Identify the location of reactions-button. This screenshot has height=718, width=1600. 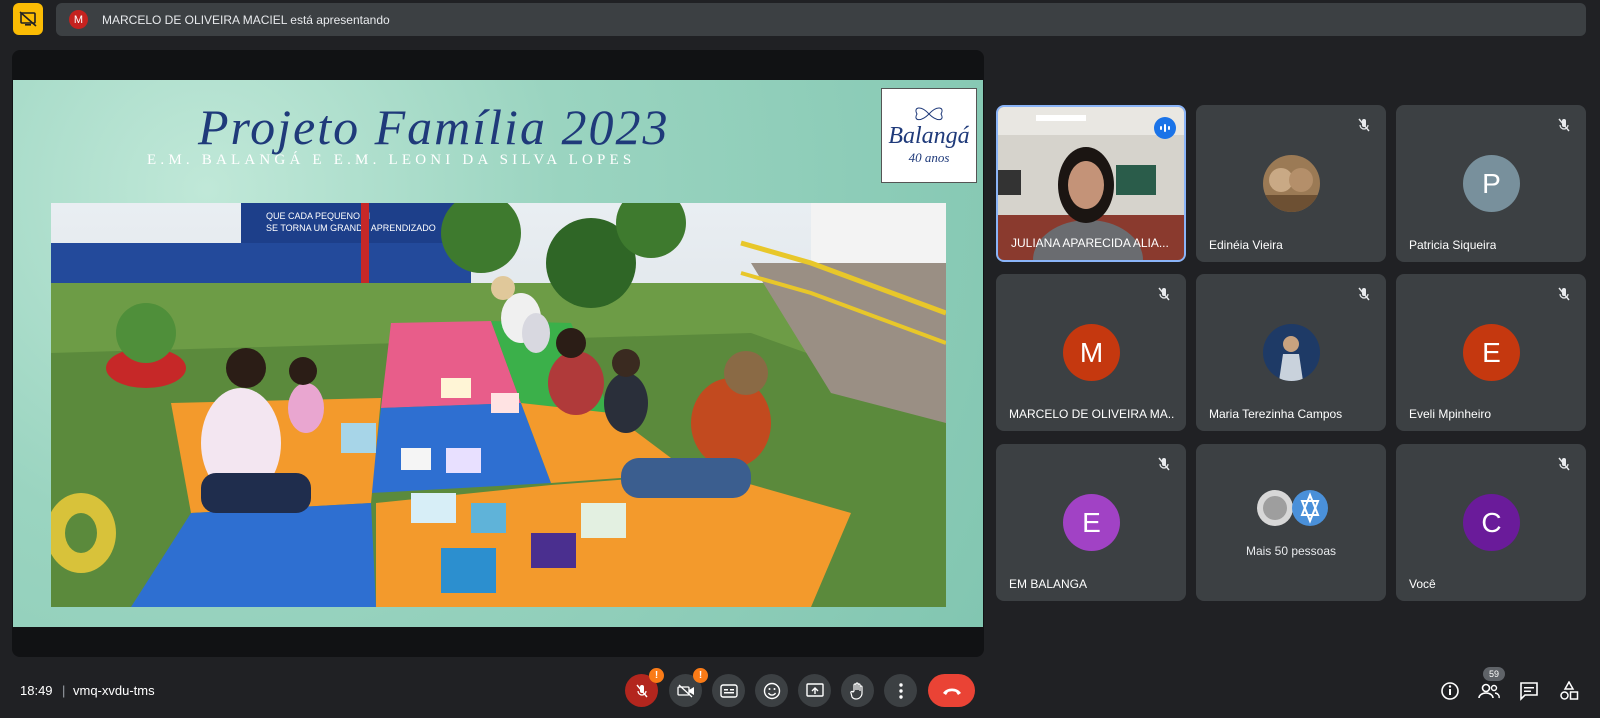
(771, 690).